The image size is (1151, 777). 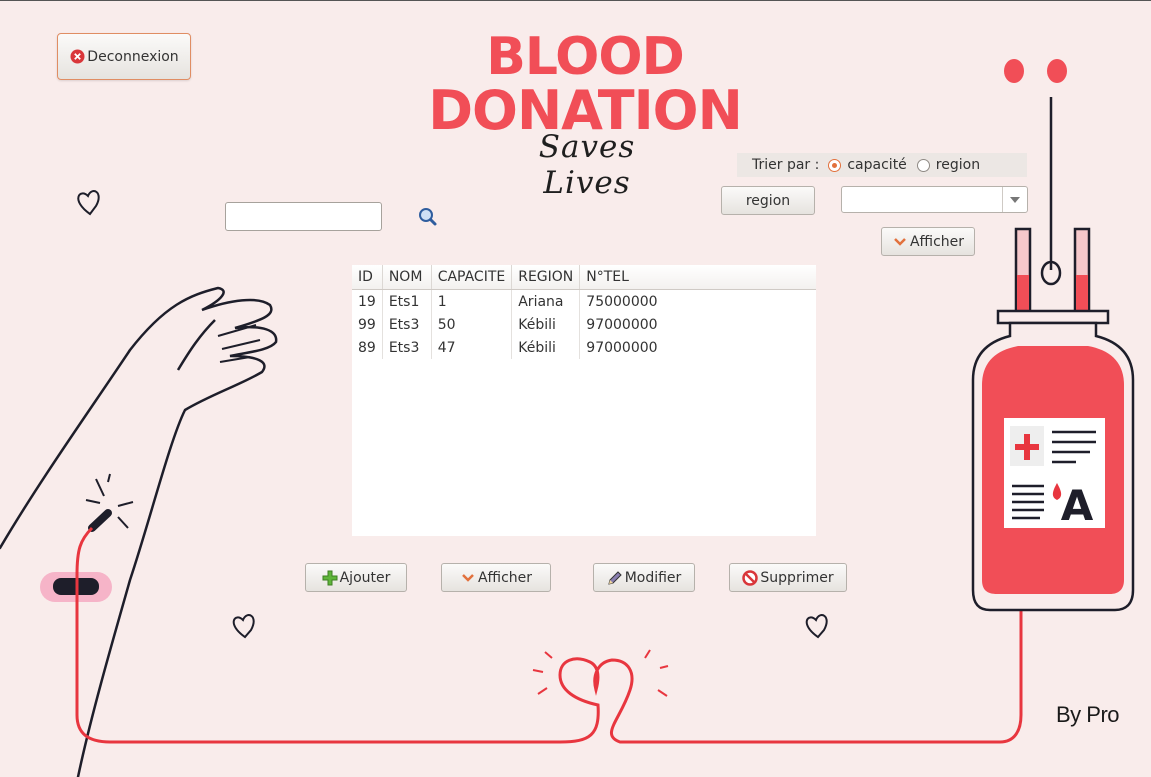 What do you see at coordinates (934, 199) in the screenshot?
I see `region-select` at bounding box center [934, 199].